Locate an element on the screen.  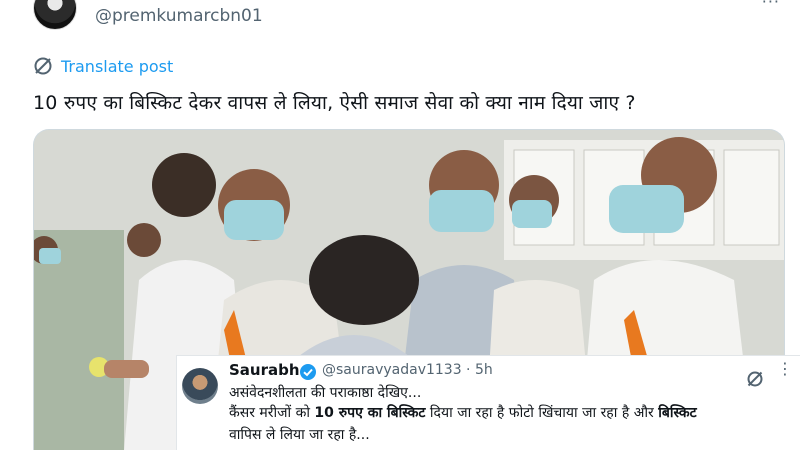
quote-text-segment: कैंसर मरीजों को is located at coordinates (272, 413).